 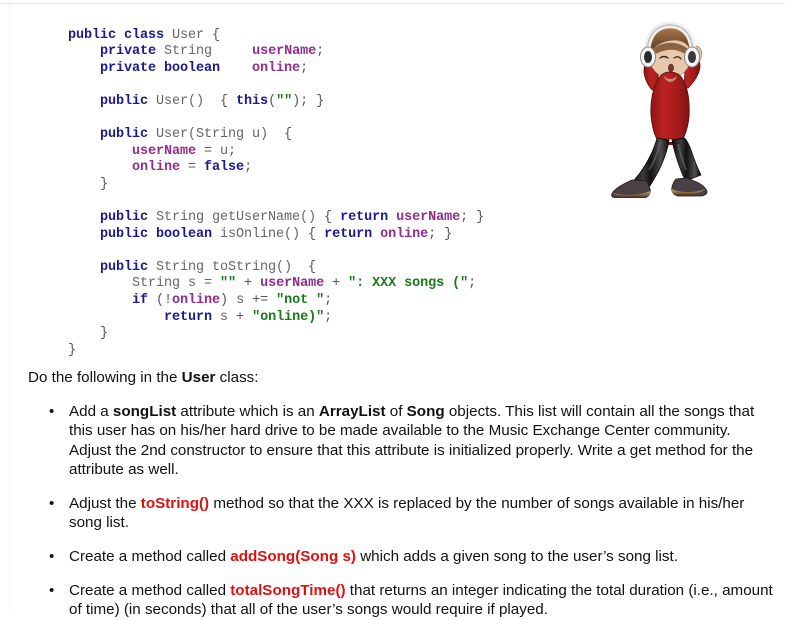 I want to click on code-token: public class, so click(x=120, y=35).